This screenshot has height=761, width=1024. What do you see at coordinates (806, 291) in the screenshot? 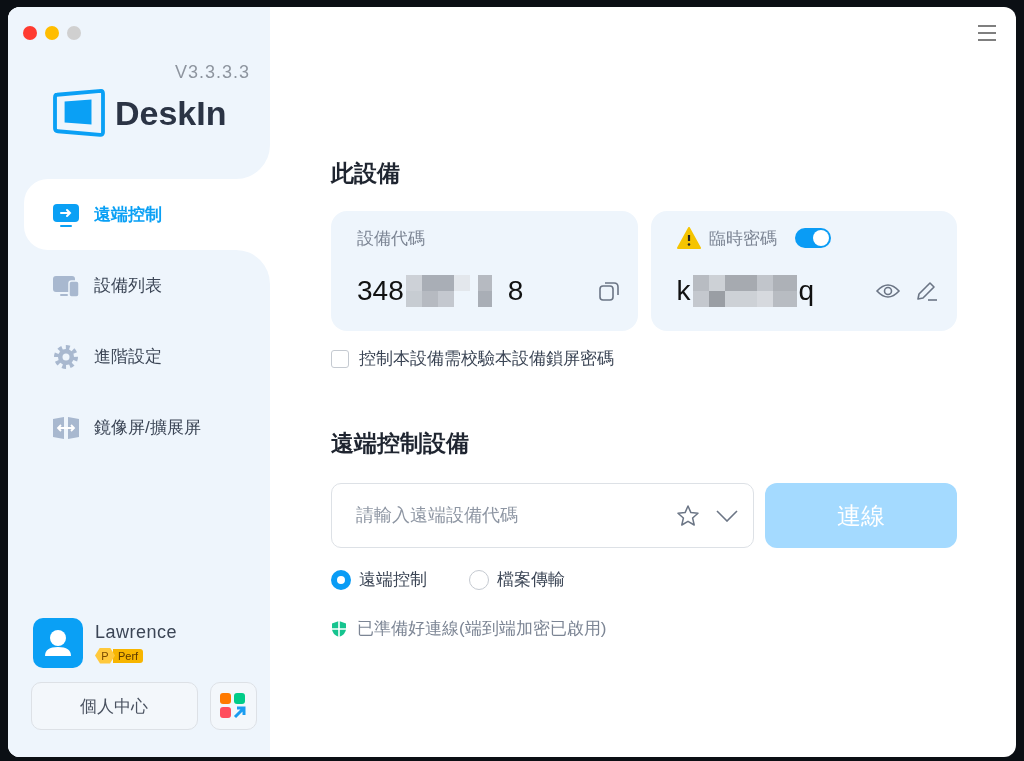
I see `password-end: q` at bounding box center [806, 291].